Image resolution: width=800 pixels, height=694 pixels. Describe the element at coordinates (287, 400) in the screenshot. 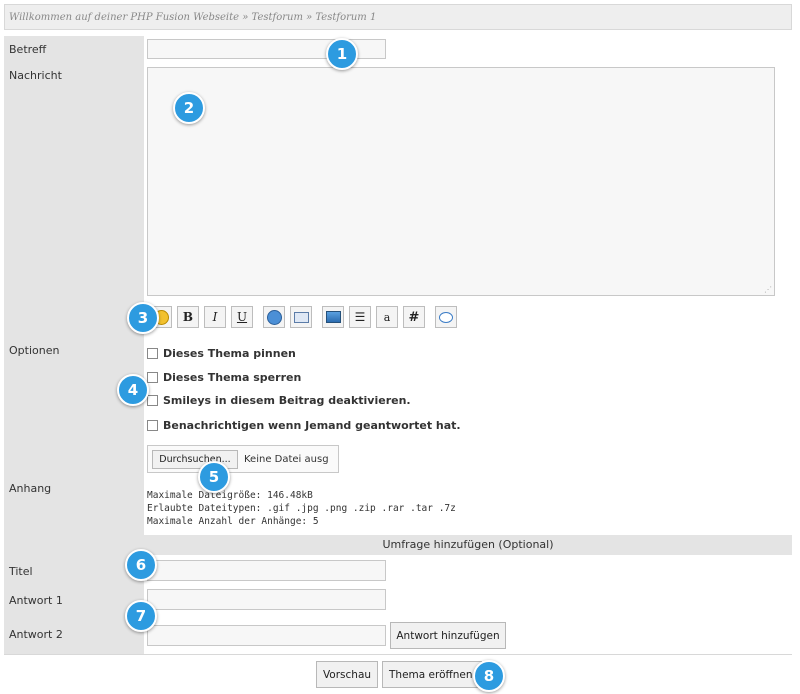

I see `smileys-option-label: Smileys in diesem Beitrag deaktivieren.` at that location.